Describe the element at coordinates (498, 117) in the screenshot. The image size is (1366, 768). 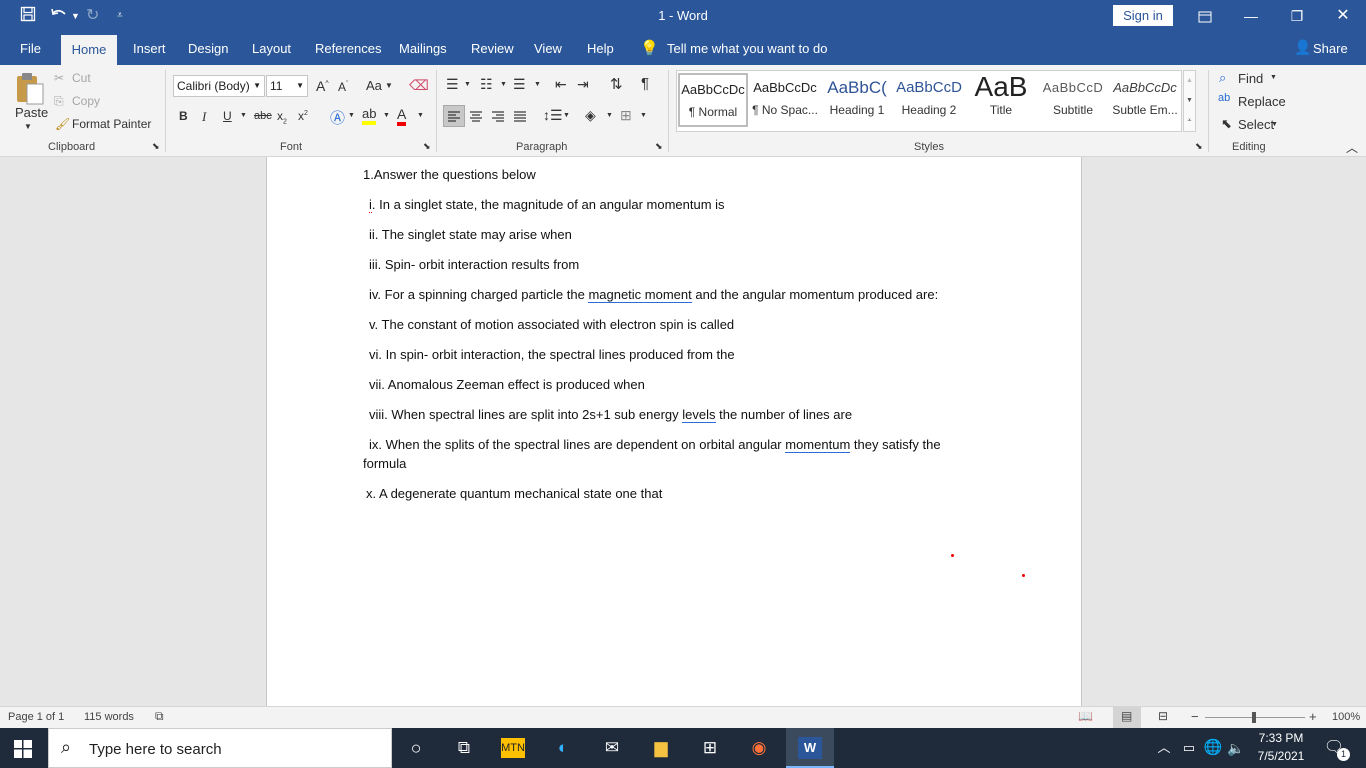
I see `align-right-icon` at that location.